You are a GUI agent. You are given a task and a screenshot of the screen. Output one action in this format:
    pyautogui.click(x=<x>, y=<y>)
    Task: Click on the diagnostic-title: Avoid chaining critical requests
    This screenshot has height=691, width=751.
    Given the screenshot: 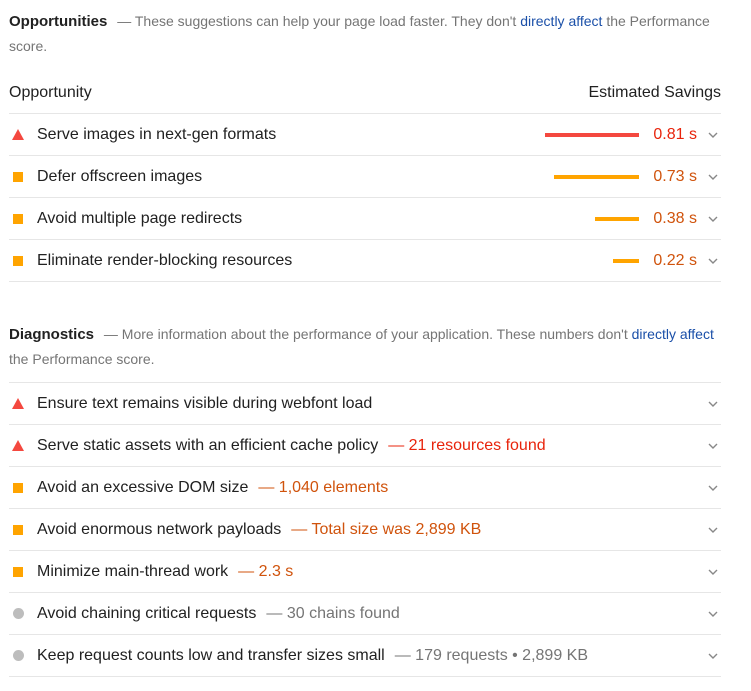 What is the action you would take?
    pyautogui.click(x=147, y=613)
    